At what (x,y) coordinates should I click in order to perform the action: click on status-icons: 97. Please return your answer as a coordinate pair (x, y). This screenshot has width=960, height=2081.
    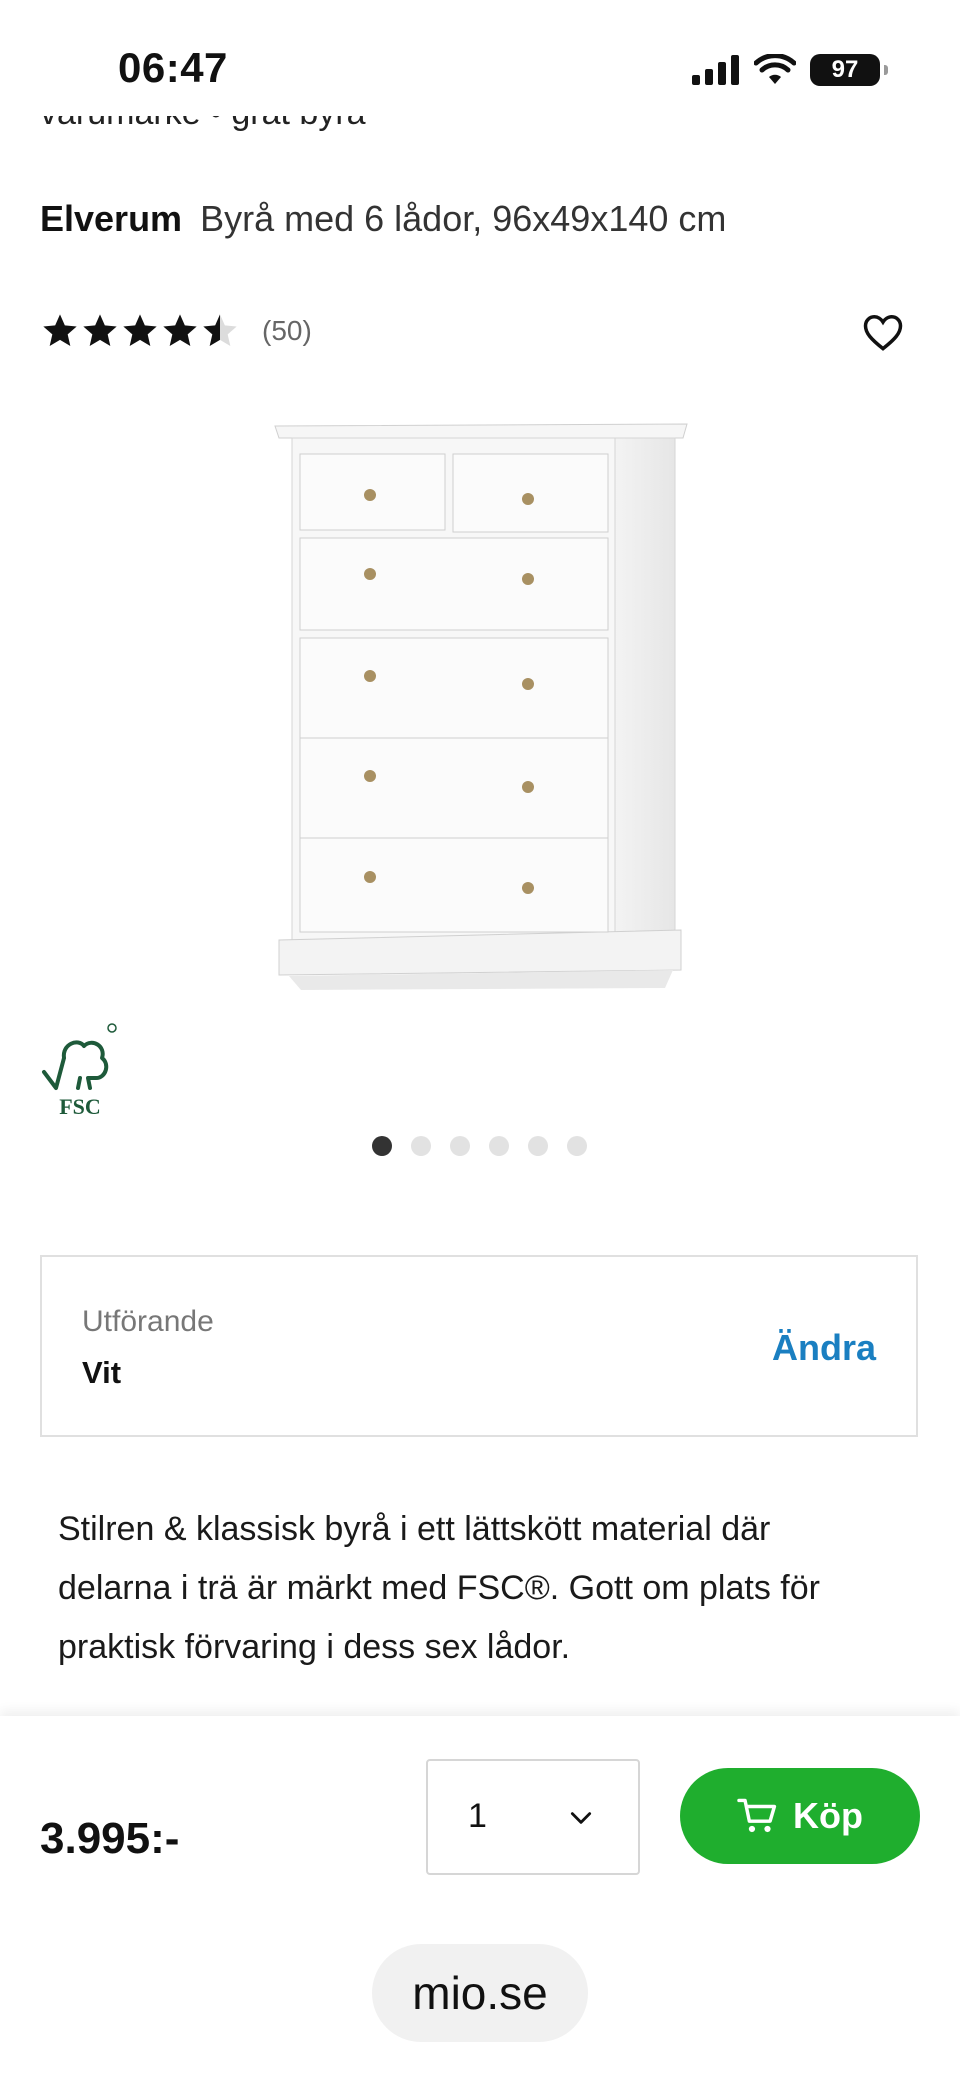
    Looking at the image, I should click on (790, 70).